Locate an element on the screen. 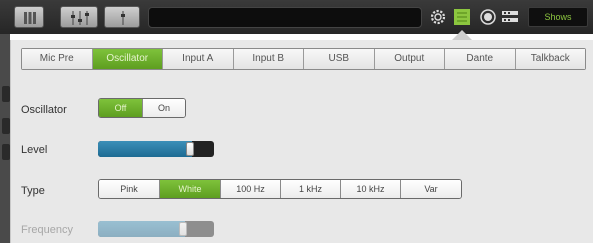 The height and width of the screenshot is (243, 593). type-pink-button: Pink is located at coordinates (129, 189).